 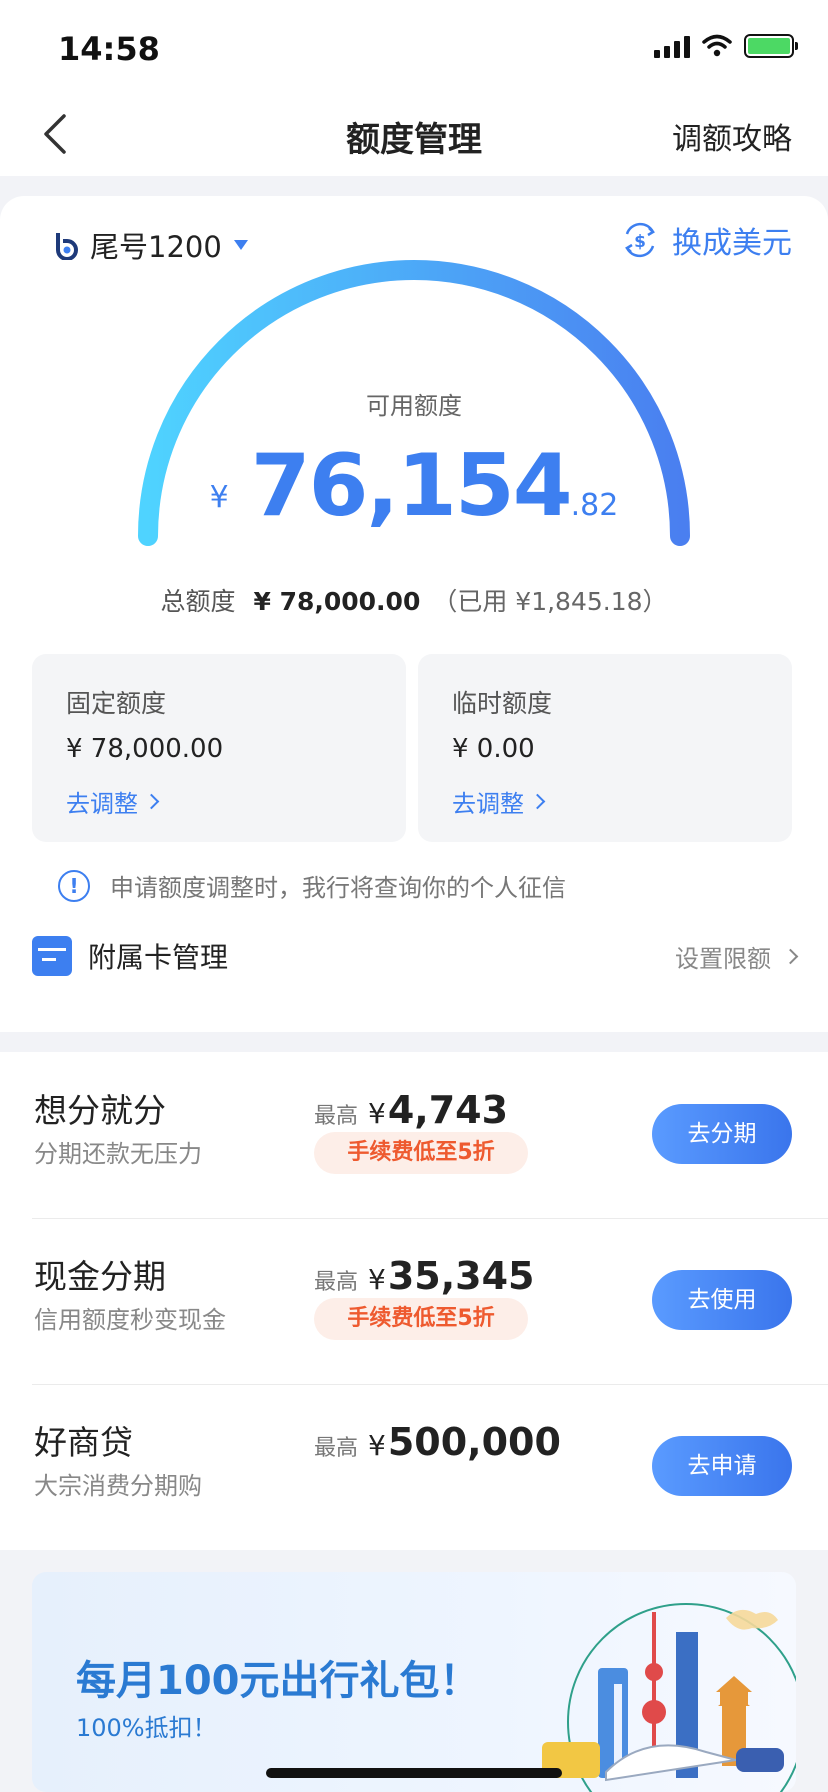 I want to click on product-subtitle: 分期还款无压力, so click(x=118, y=1154).